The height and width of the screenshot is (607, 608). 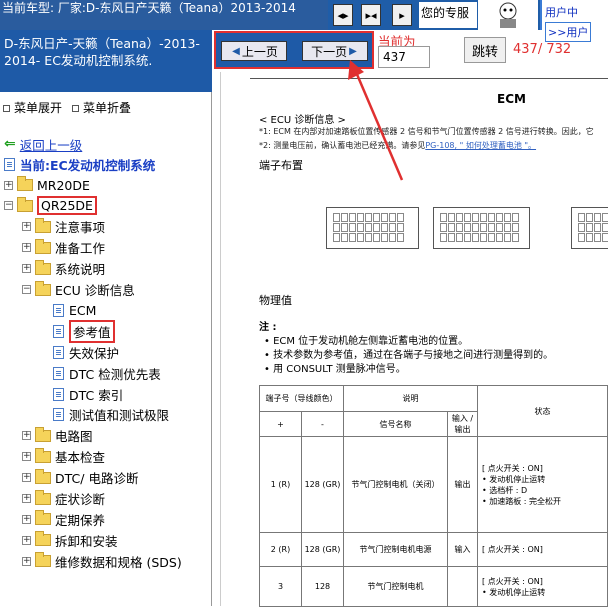 What do you see at coordinates (568, 32) in the screenshot?
I see `user-center-link: >>用户` at bounding box center [568, 32].